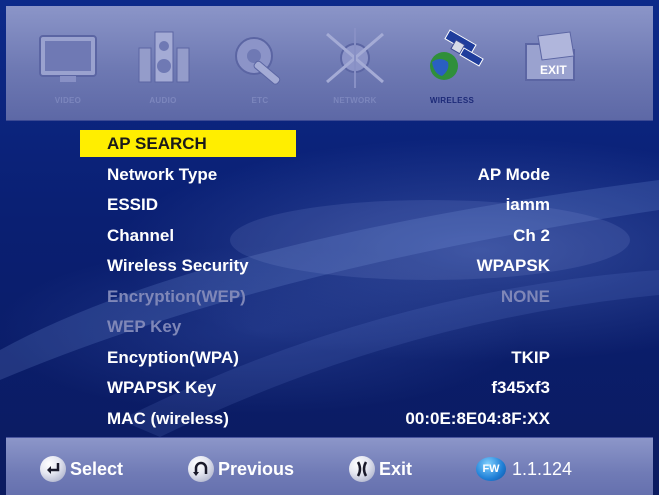 This screenshot has height=495, width=659. Describe the element at coordinates (553, 70) in the screenshot. I see `exit-icon-text: EXIT` at that location.